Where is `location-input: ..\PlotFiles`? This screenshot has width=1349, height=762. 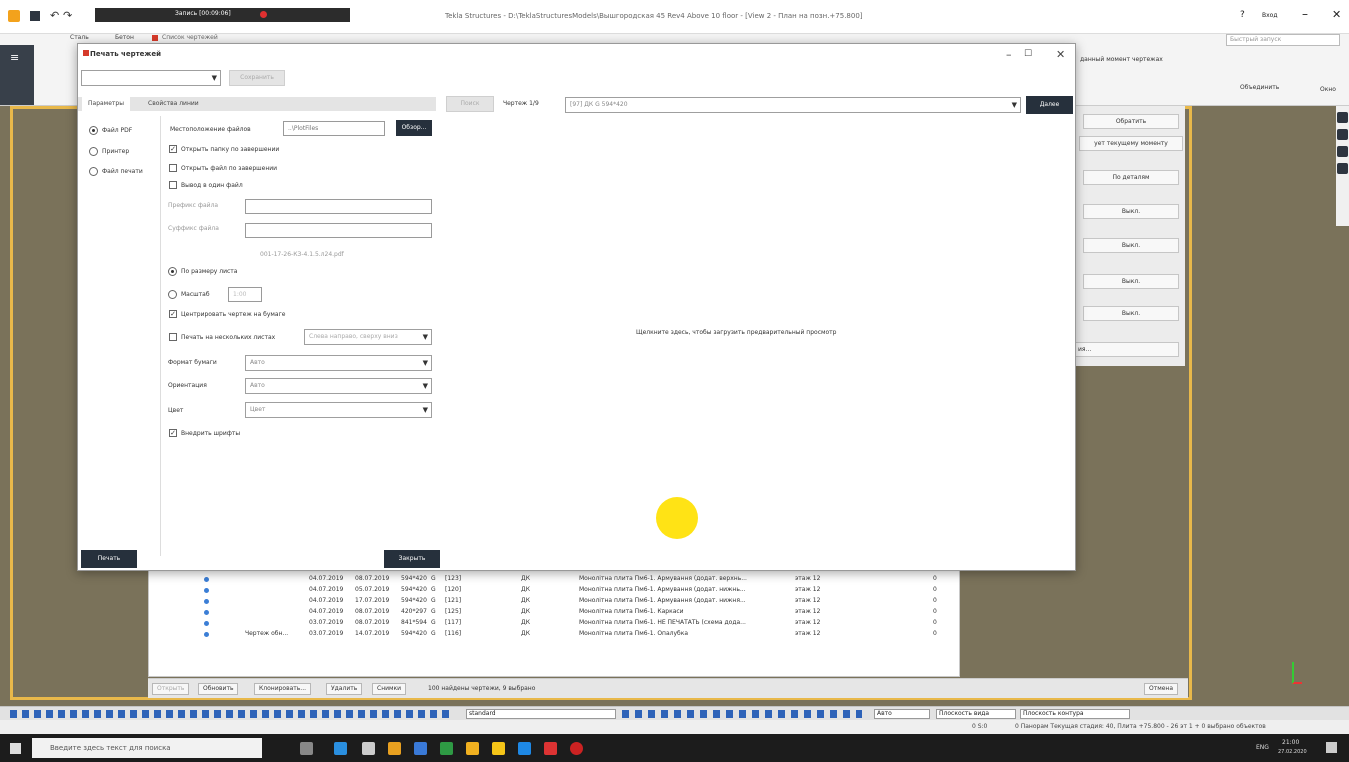 location-input: ..\PlotFiles is located at coordinates (334, 128).